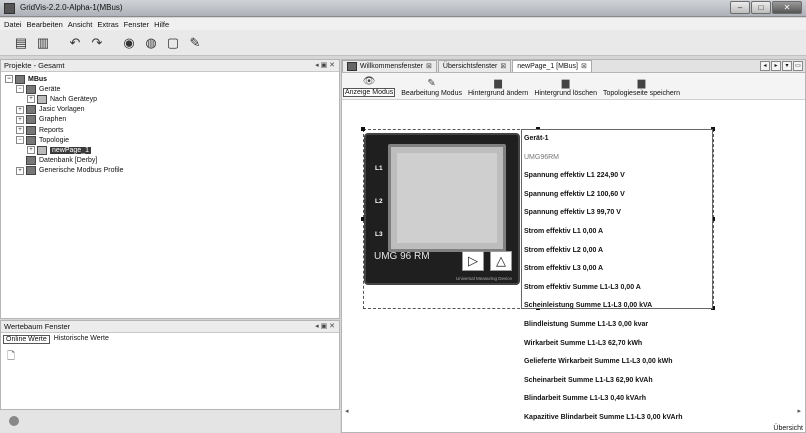  What do you see at coordinates (71, 7) in the screenshot?
I see `window-title: GridVis-2.2.0-Alpha-1(MBus)` at bounding box center [71, 7].